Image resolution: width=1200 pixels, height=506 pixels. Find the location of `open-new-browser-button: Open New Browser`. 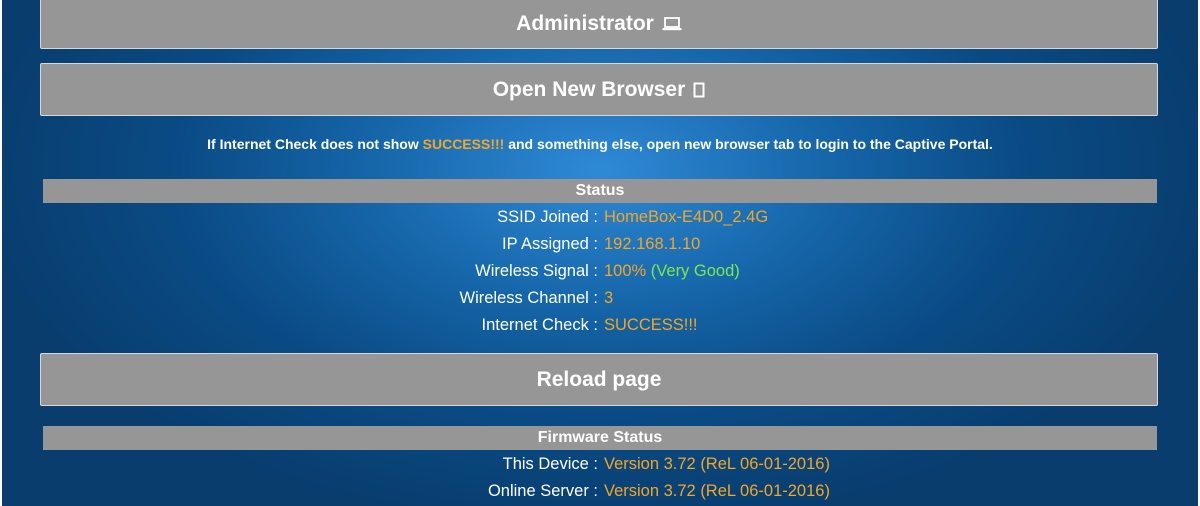

open-new-browser-button: Open New Browser is located at coordinates (599, 89).